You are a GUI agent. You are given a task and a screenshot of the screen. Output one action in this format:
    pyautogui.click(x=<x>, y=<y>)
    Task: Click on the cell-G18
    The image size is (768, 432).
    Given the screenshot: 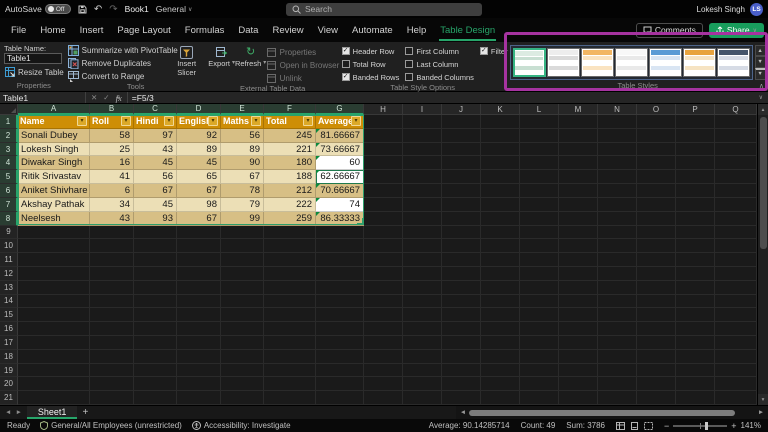 What is the action you would take?
    pyautogui.click(x=340, y=356)
    